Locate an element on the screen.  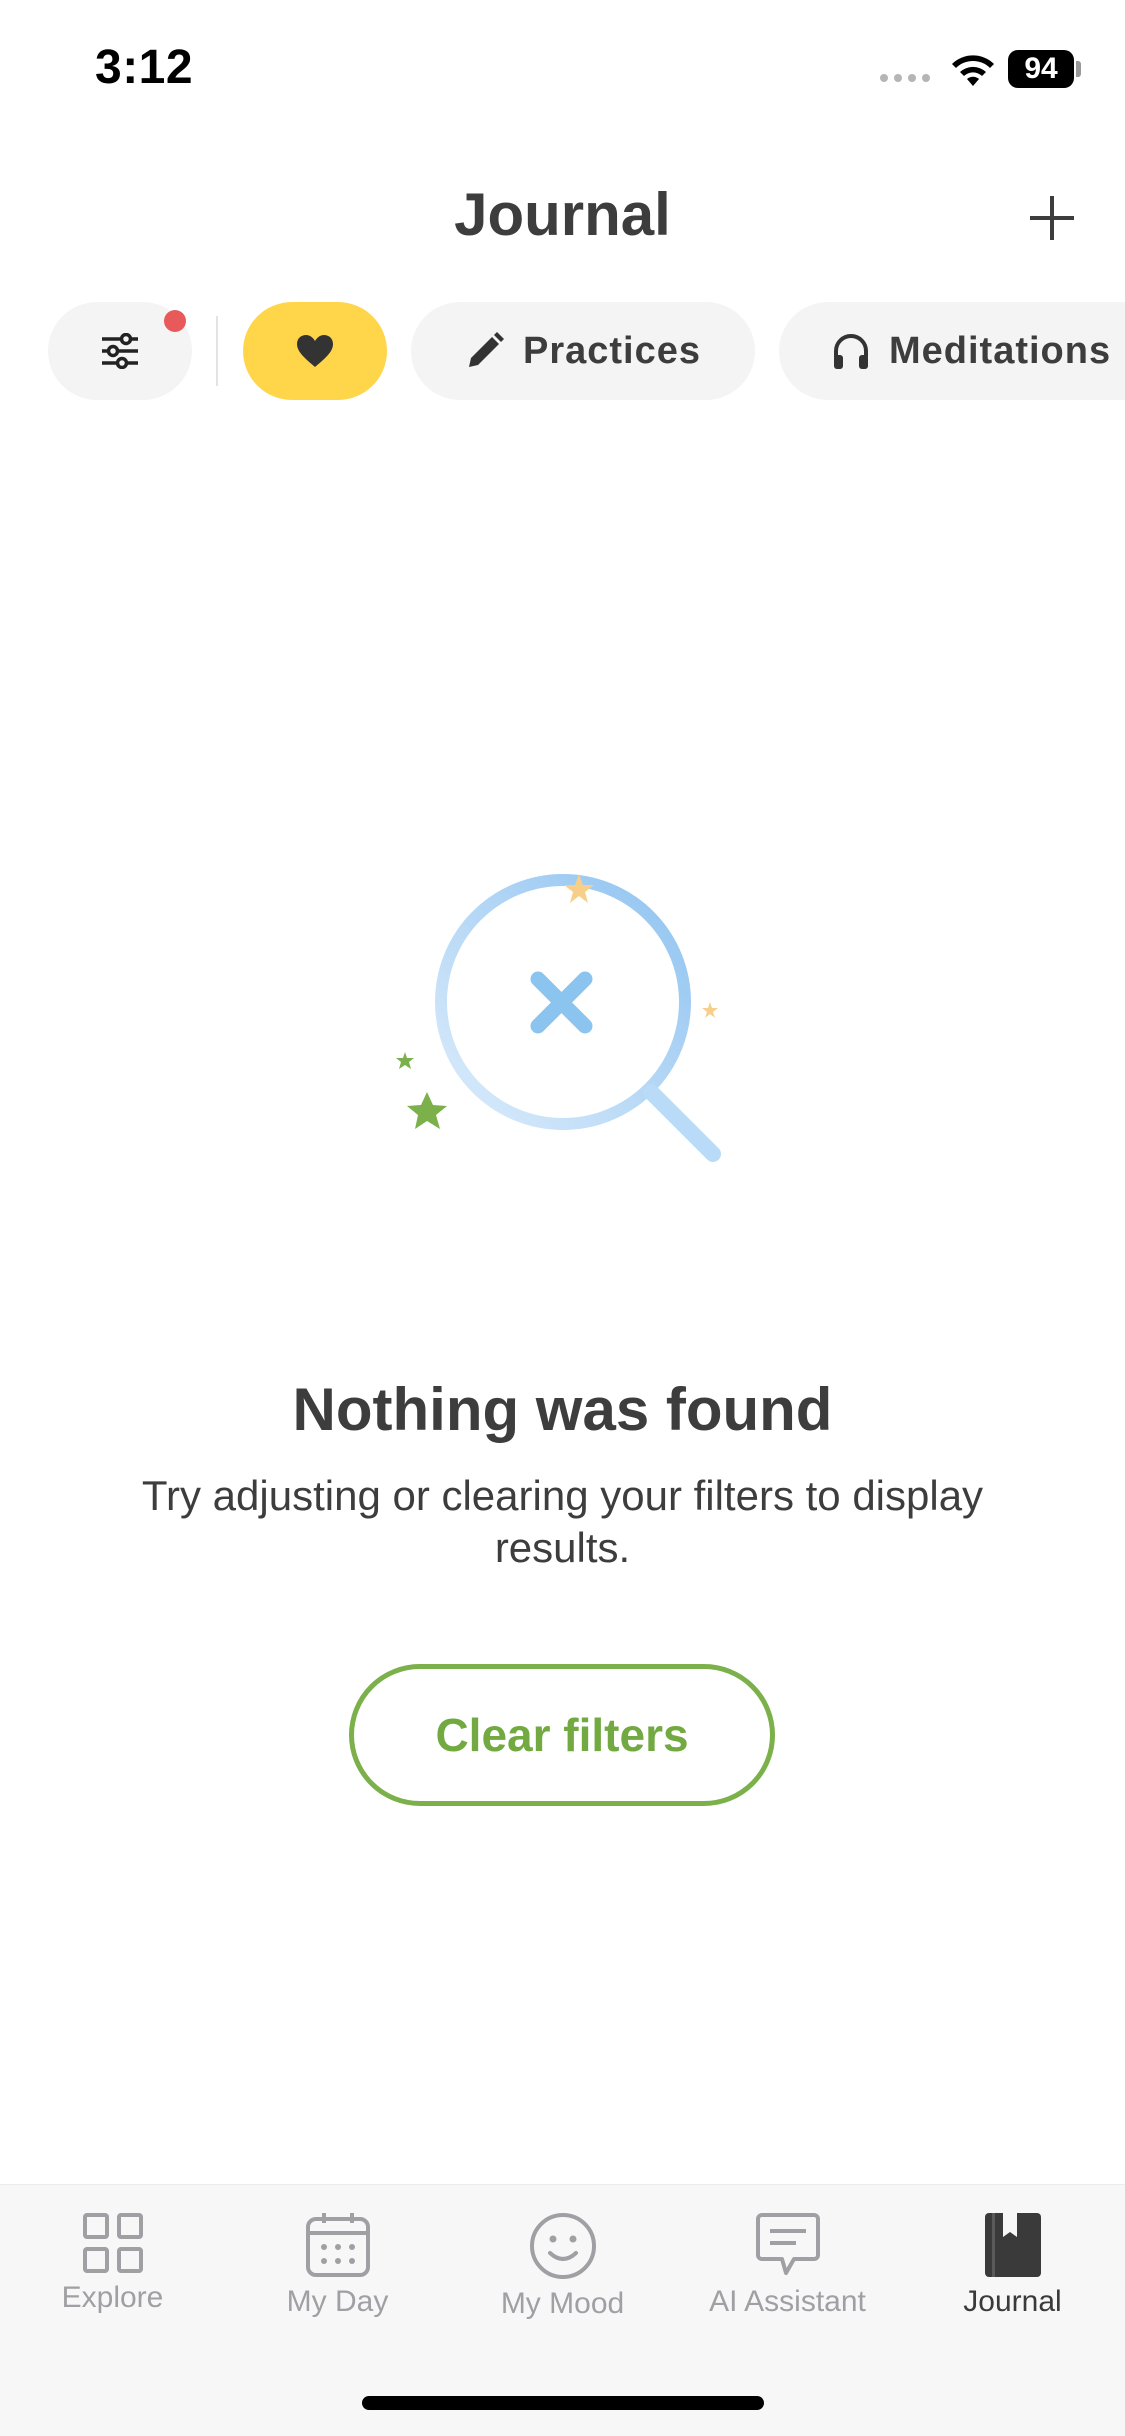
tab-journal: Journal is located at coordinates (1012, 2276).